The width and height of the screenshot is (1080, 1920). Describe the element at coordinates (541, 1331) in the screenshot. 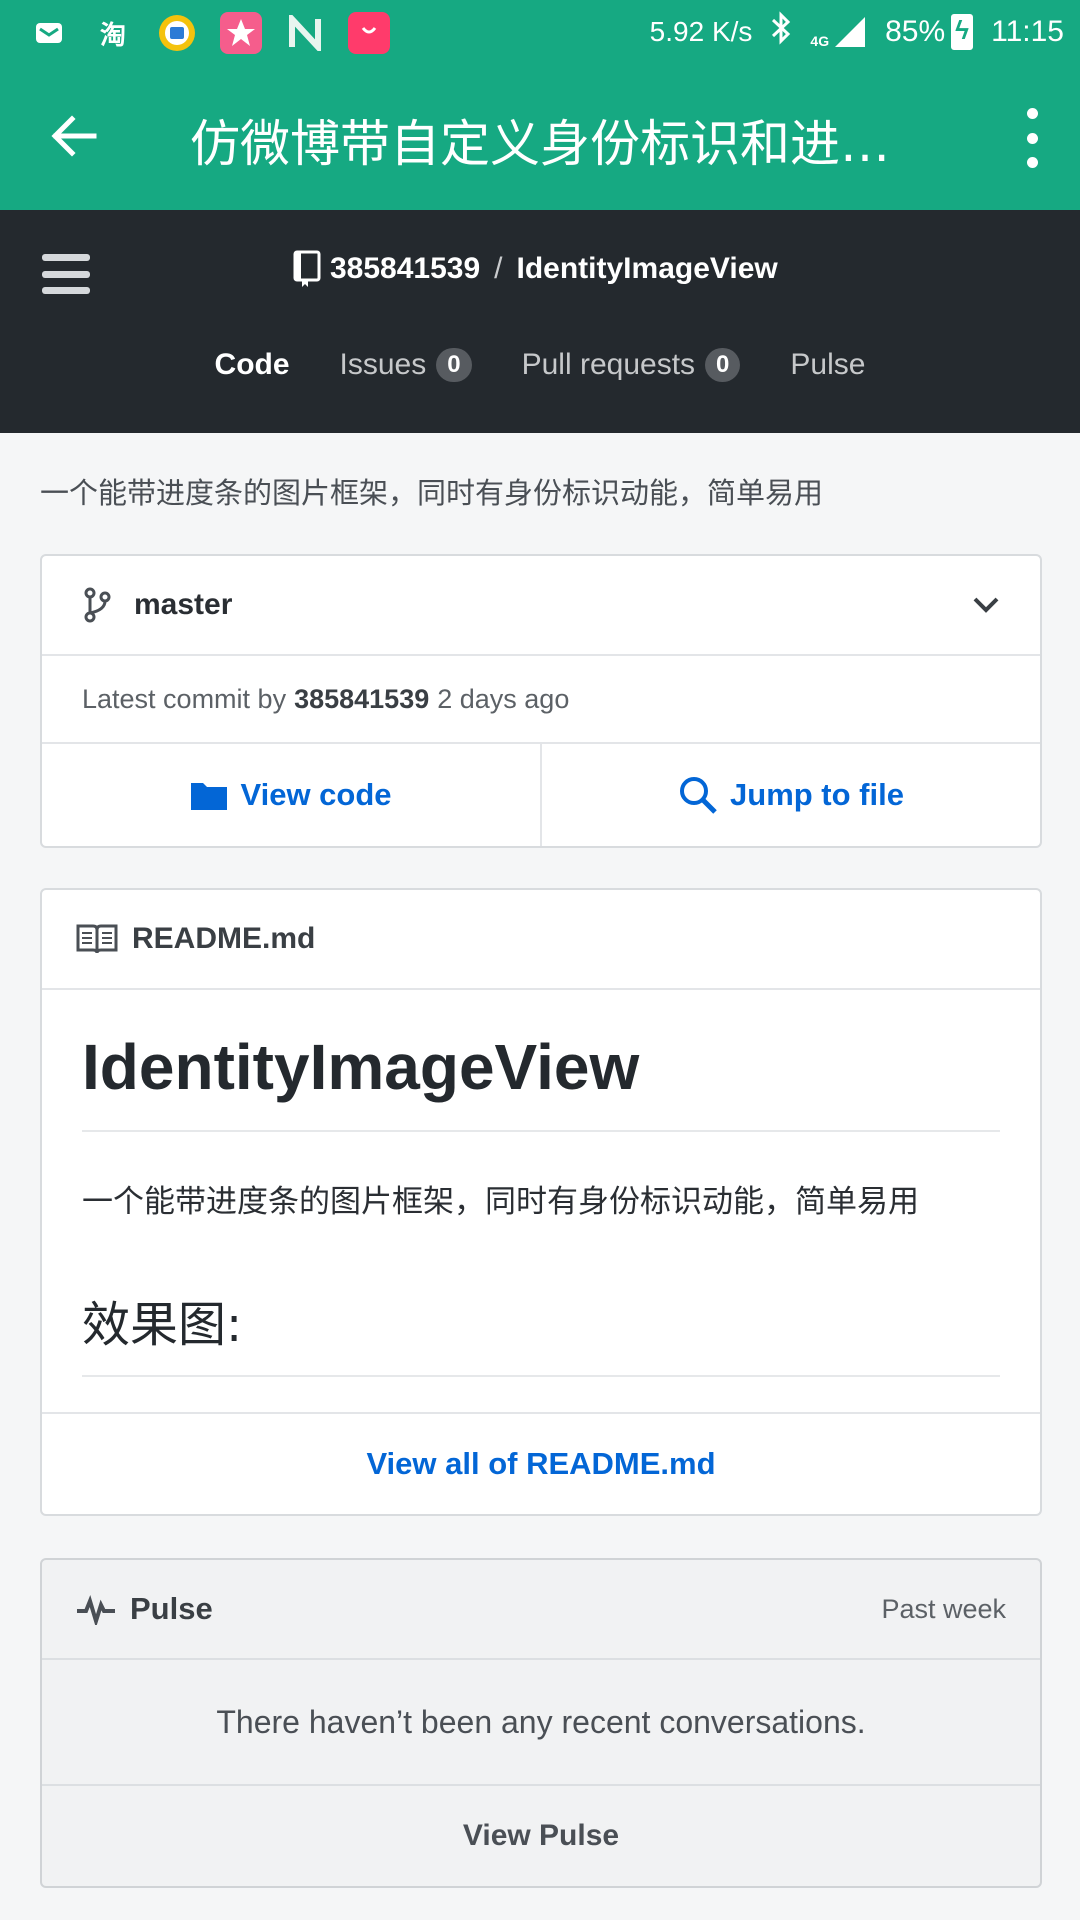

I see `readme-subheading: 效果图:` at that location.